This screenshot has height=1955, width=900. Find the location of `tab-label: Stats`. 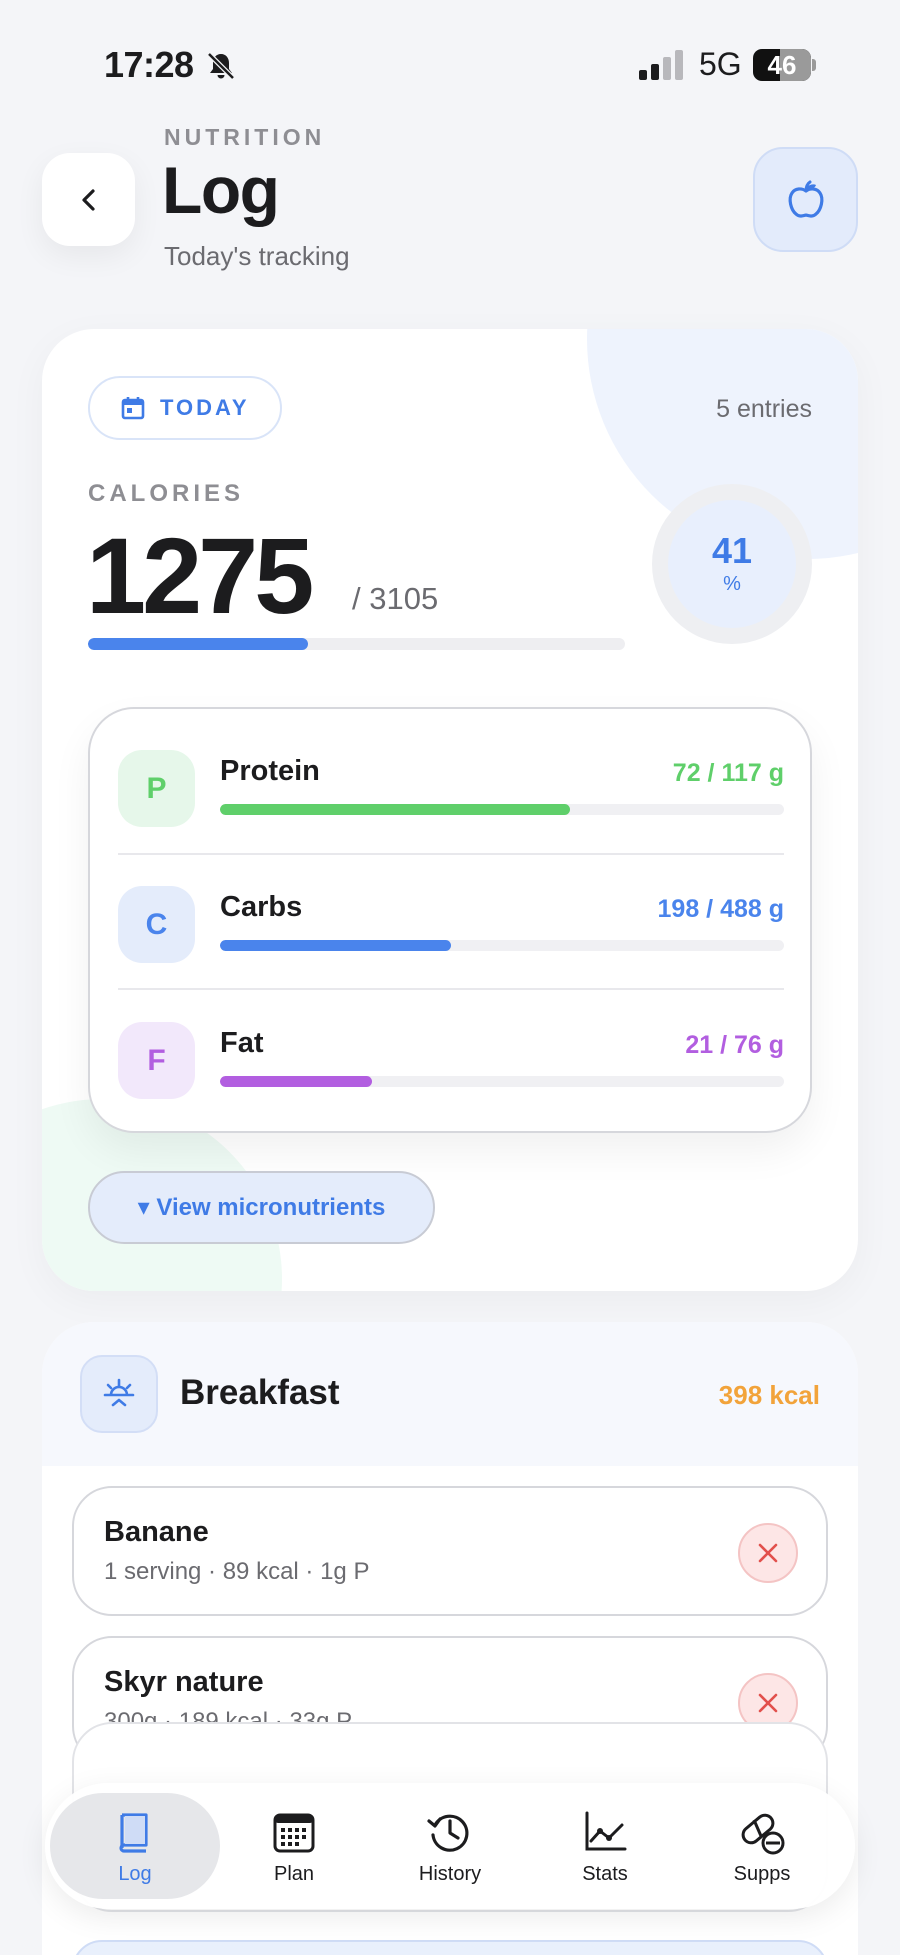

tab-label: Stats is located at coordinates (605, 1873).